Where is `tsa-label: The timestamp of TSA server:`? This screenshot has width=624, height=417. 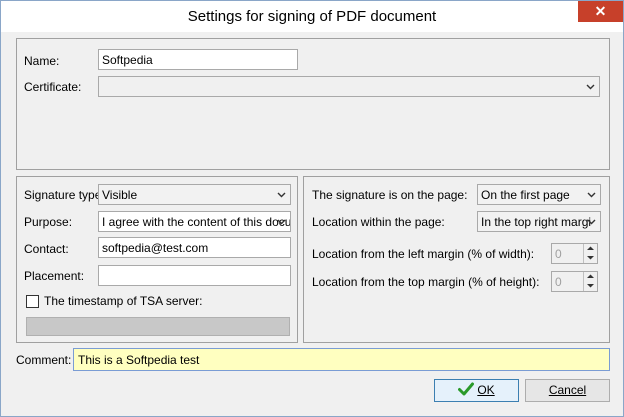
tsa-label: The timestamp of TSA server: is located at coordinates (123, 301).